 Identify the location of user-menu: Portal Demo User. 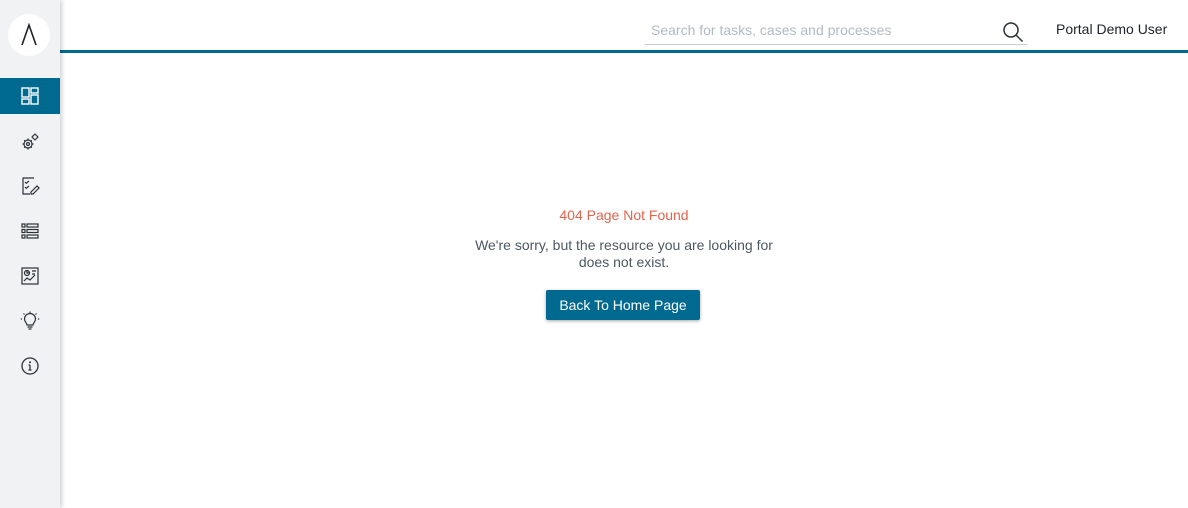
(1111, 29).